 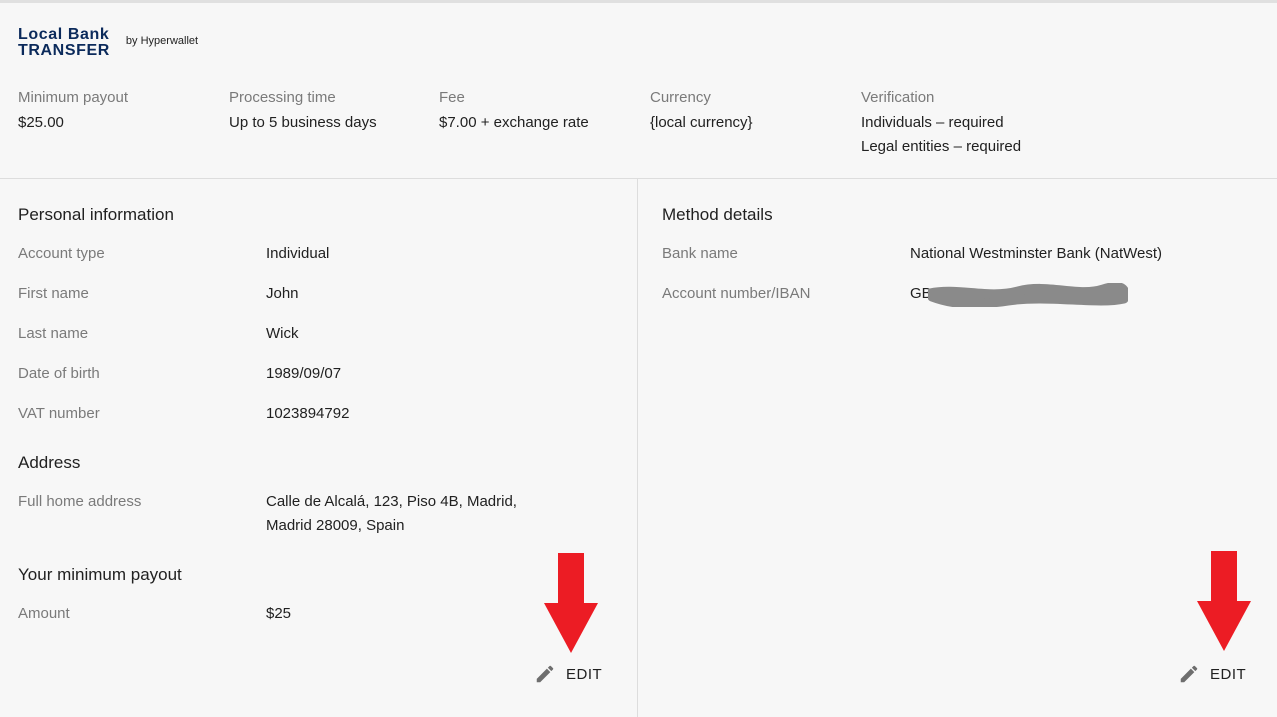 What do you see at coordinates (282, 333) in the screenshot?
I see `last-name-value: Wick` at bounding box center [282, 333].